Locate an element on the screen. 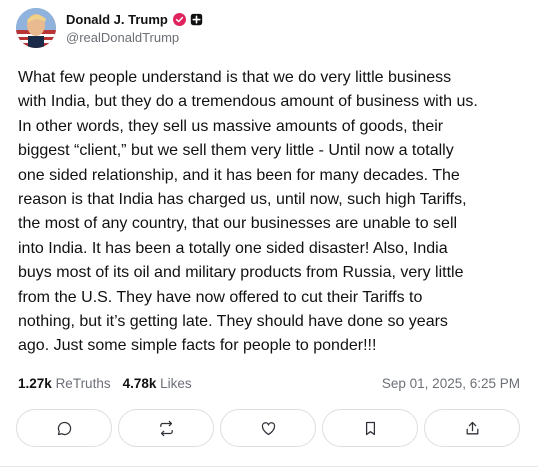 The width and height of the screenshot is (538, 467). retruths-count: 1.27k is located at coordinates (35, 383).